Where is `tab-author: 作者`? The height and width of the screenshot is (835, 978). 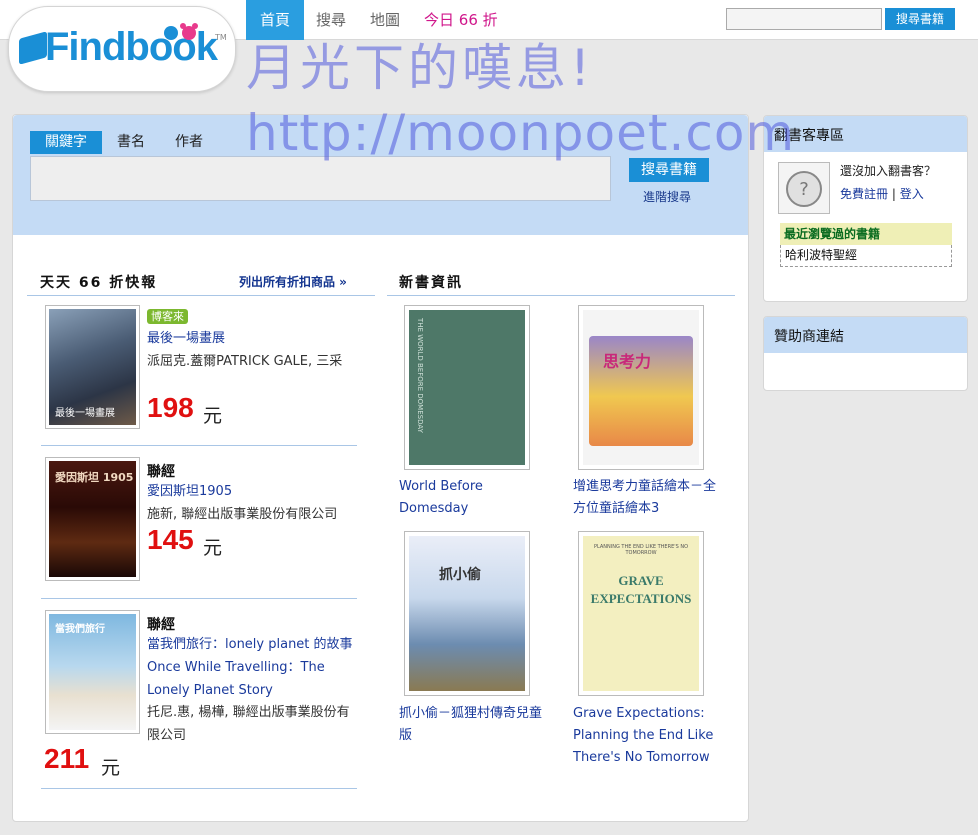
tab-author: 作者 is located at coordinates (189, 142).